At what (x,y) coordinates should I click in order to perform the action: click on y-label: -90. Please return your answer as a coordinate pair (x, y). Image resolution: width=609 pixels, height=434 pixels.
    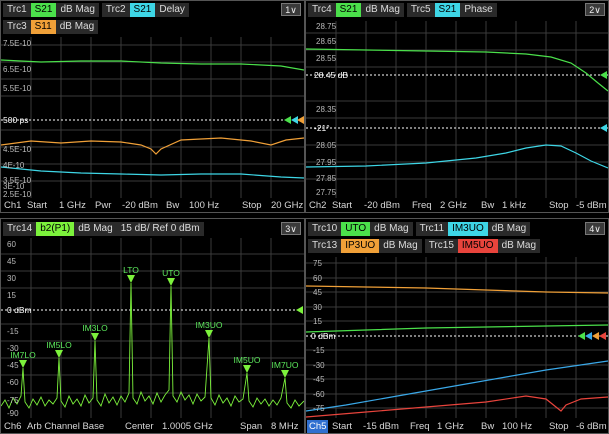
    Looking at the image, I should click on (13, 413).